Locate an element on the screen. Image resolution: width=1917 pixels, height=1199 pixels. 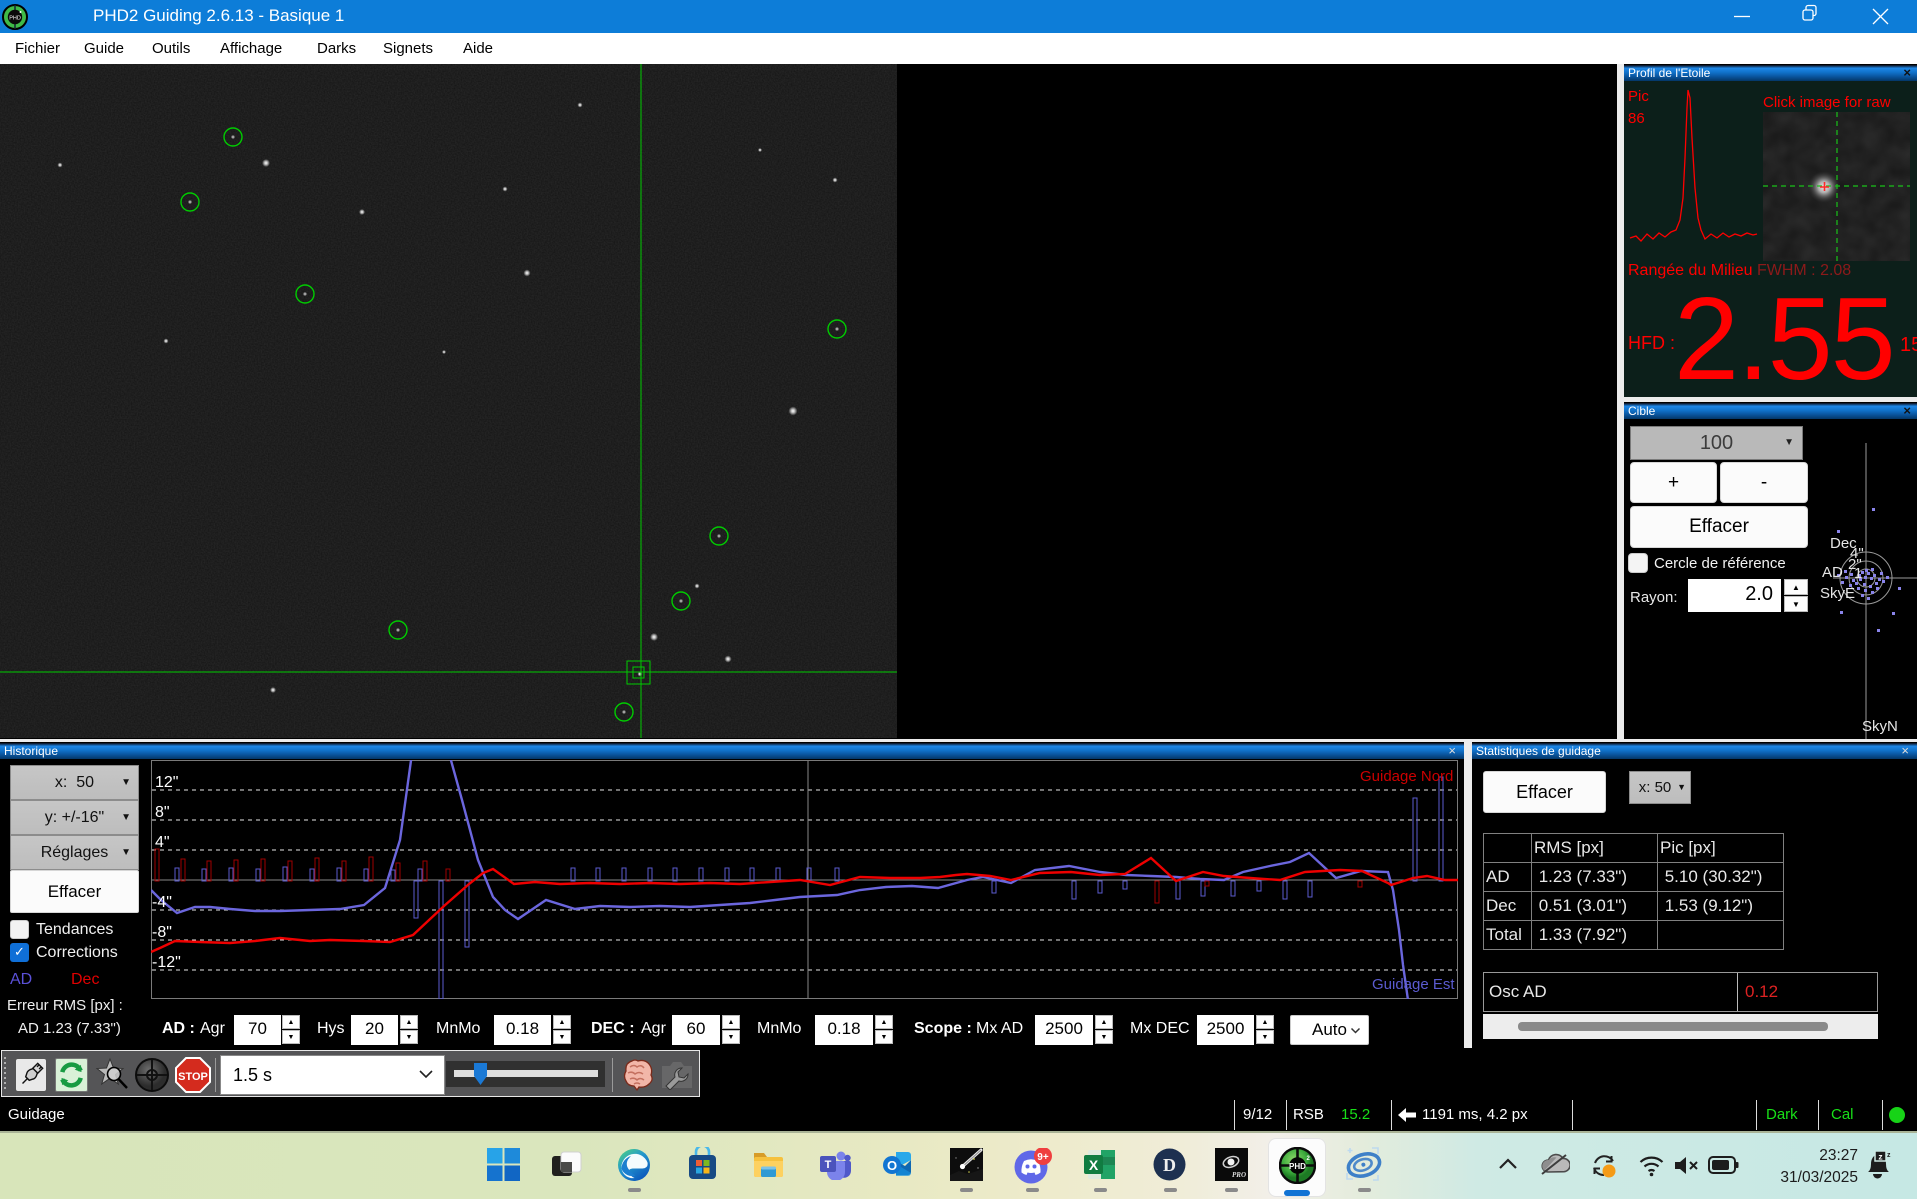
svg-text: X is located at coordinates (1094, 1165).